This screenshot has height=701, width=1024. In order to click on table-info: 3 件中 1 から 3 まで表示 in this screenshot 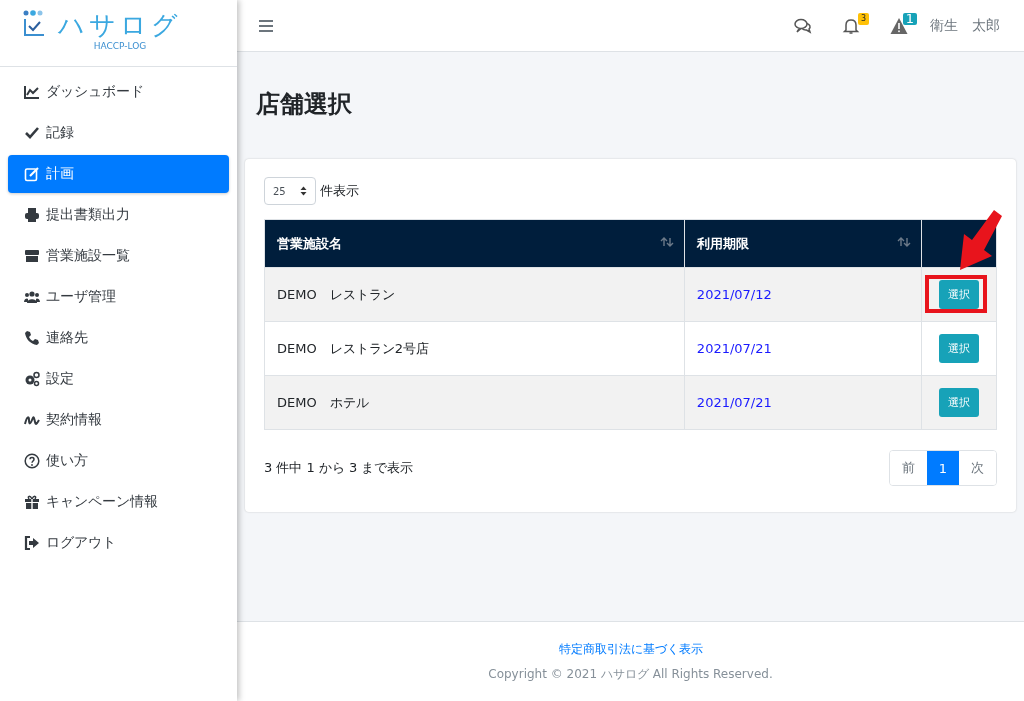, I will do `click(339, 468)`.